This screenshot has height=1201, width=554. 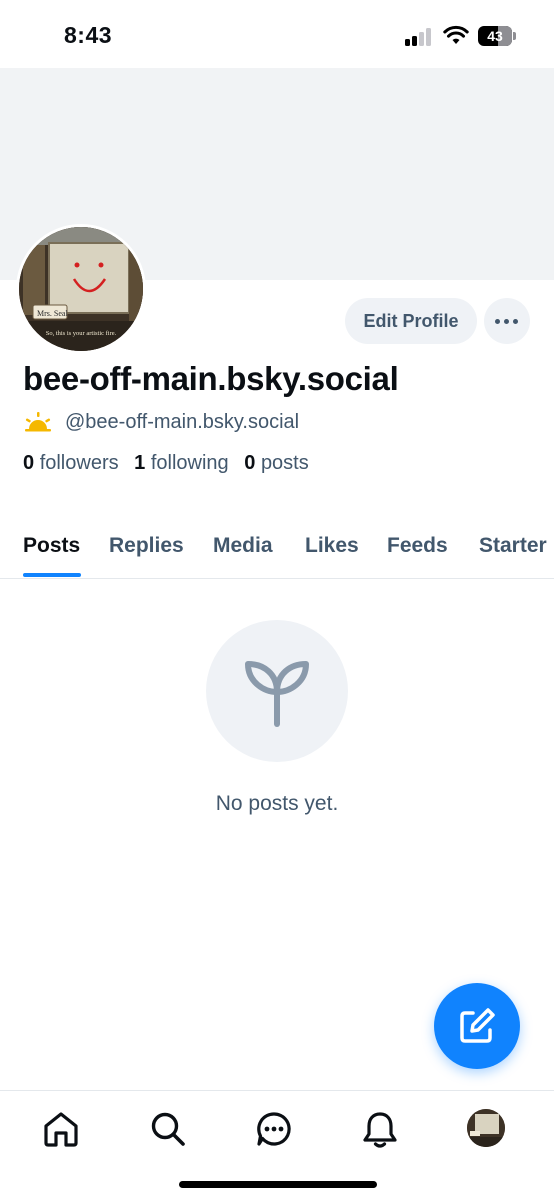 I want to click on battery-level: 43, so click(x=495, y=36).